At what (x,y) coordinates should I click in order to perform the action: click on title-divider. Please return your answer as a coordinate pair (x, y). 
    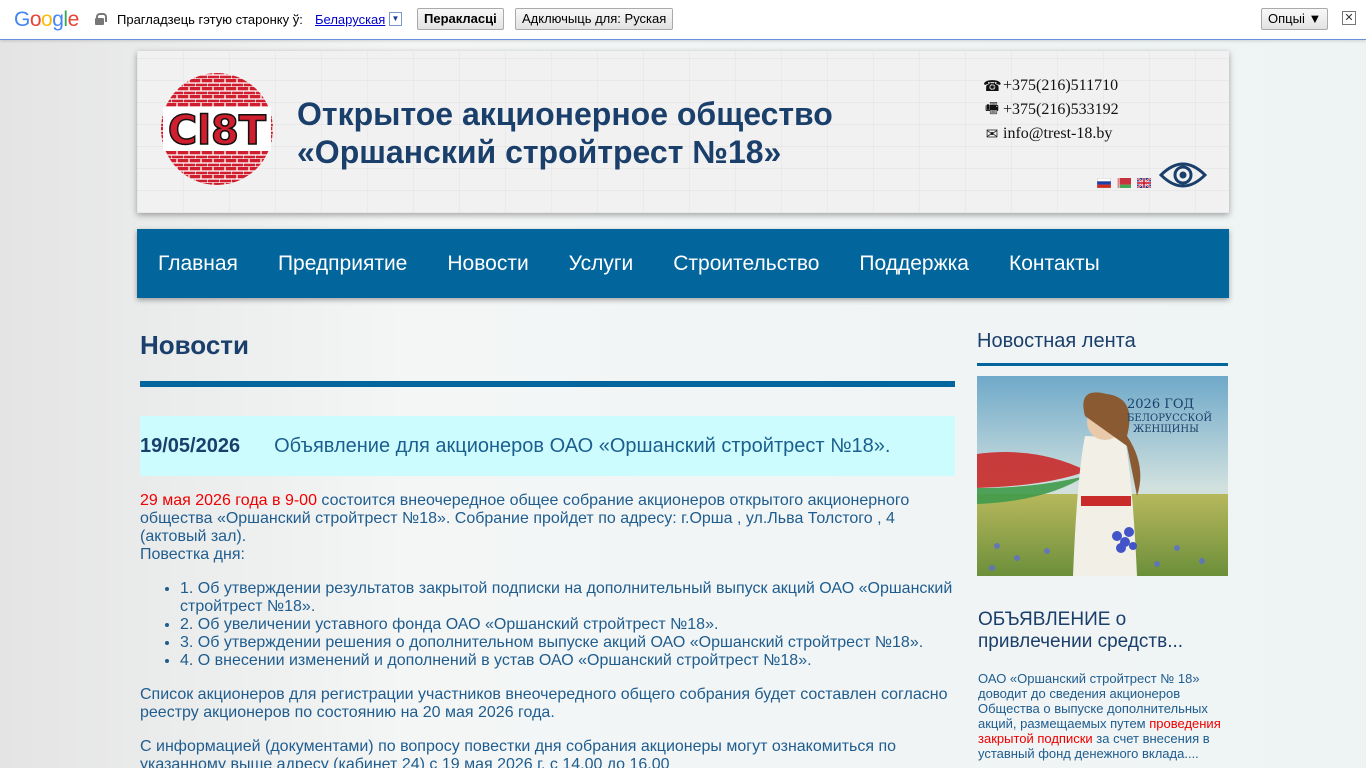
    Looking at the image, I should click on (547, 384).